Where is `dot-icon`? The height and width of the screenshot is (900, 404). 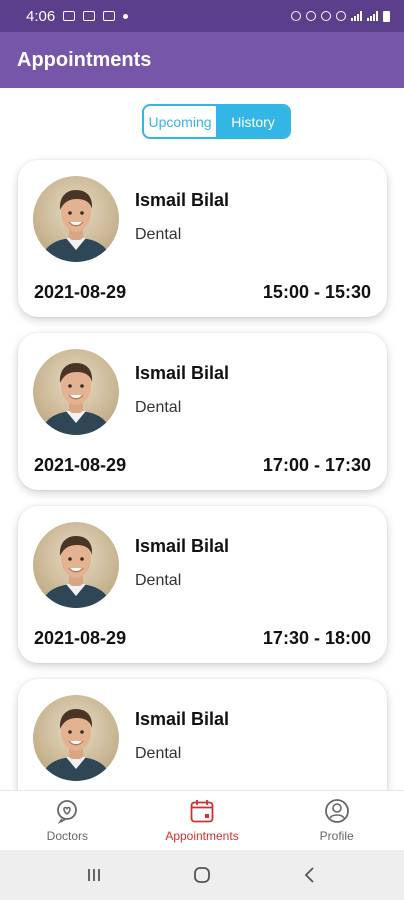 dot-icon is located at coordinates (126, 16).